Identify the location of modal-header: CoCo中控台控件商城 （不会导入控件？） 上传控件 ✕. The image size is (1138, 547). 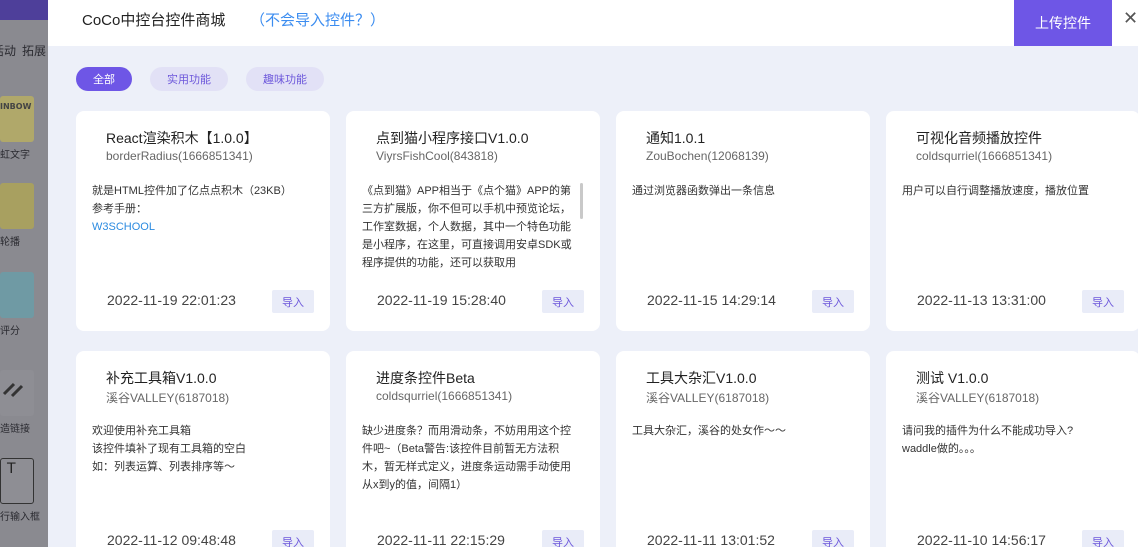
(593, 23).